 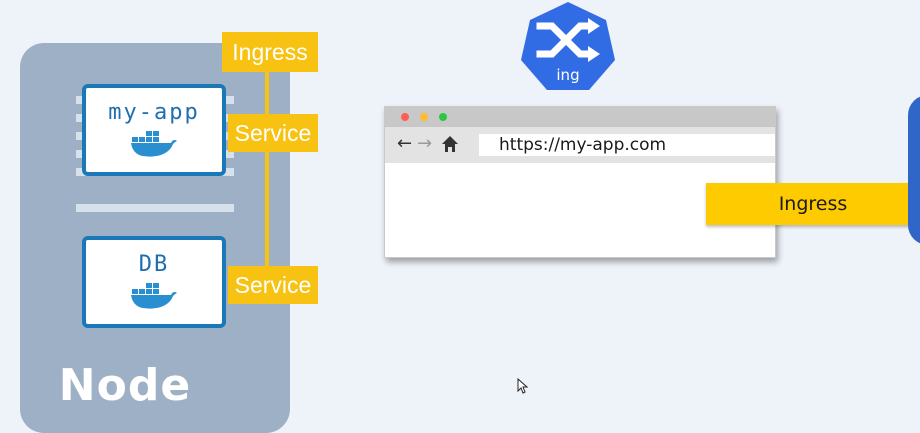 I want to click on maximize-dot-icon, so click(x=443, y=117).